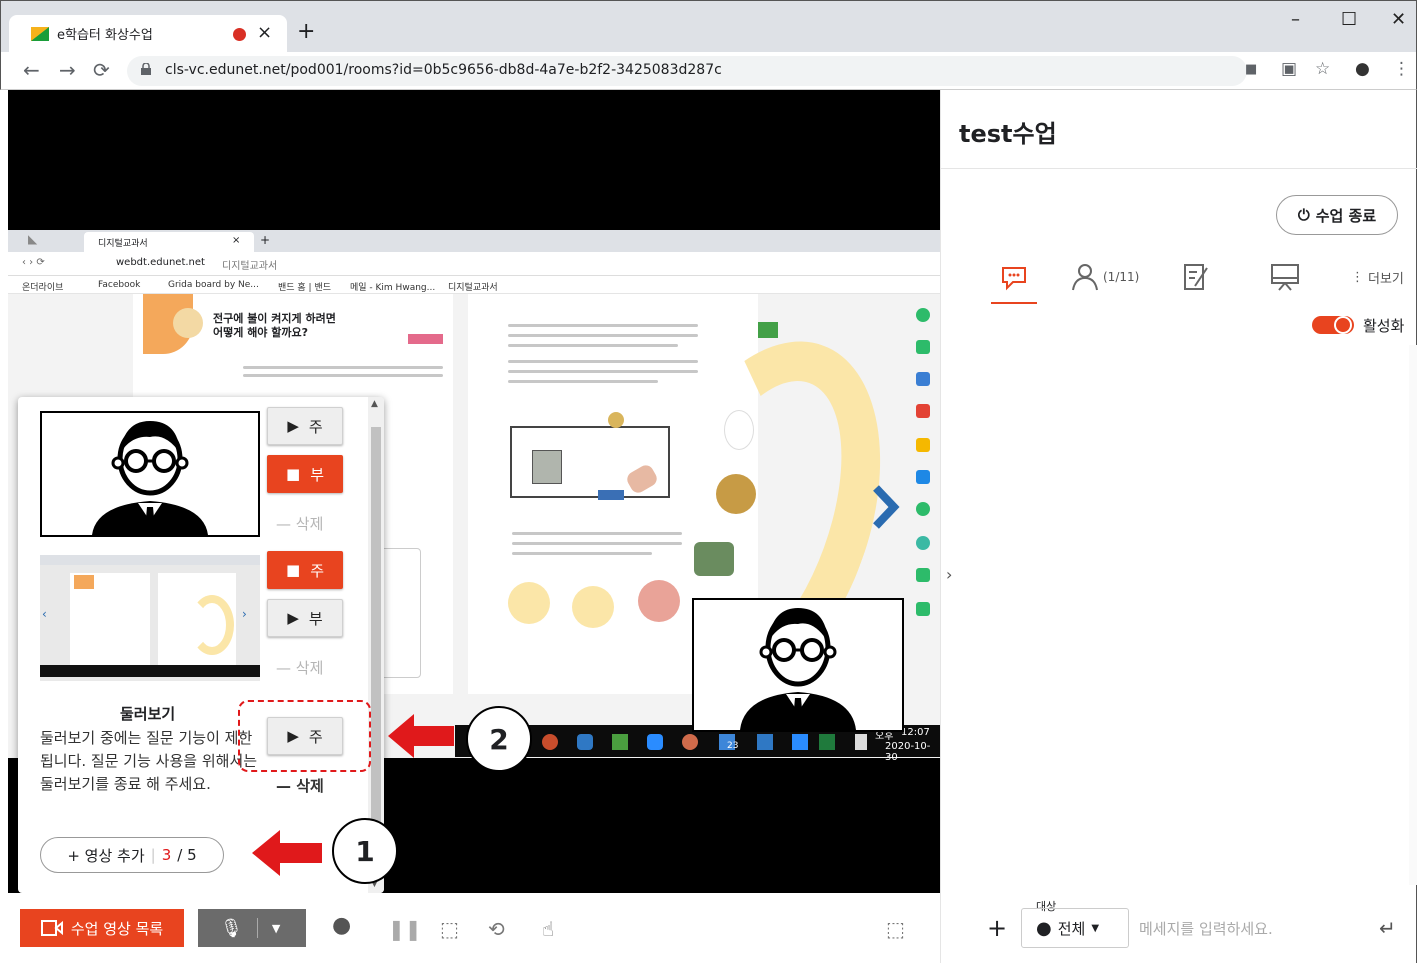 Image resolution: width=1417 pixels, height=963 pixels. Describe the element at coordinates (305, 570) in the screenshot. I see `stop-main-button: ■ 주` at that location.